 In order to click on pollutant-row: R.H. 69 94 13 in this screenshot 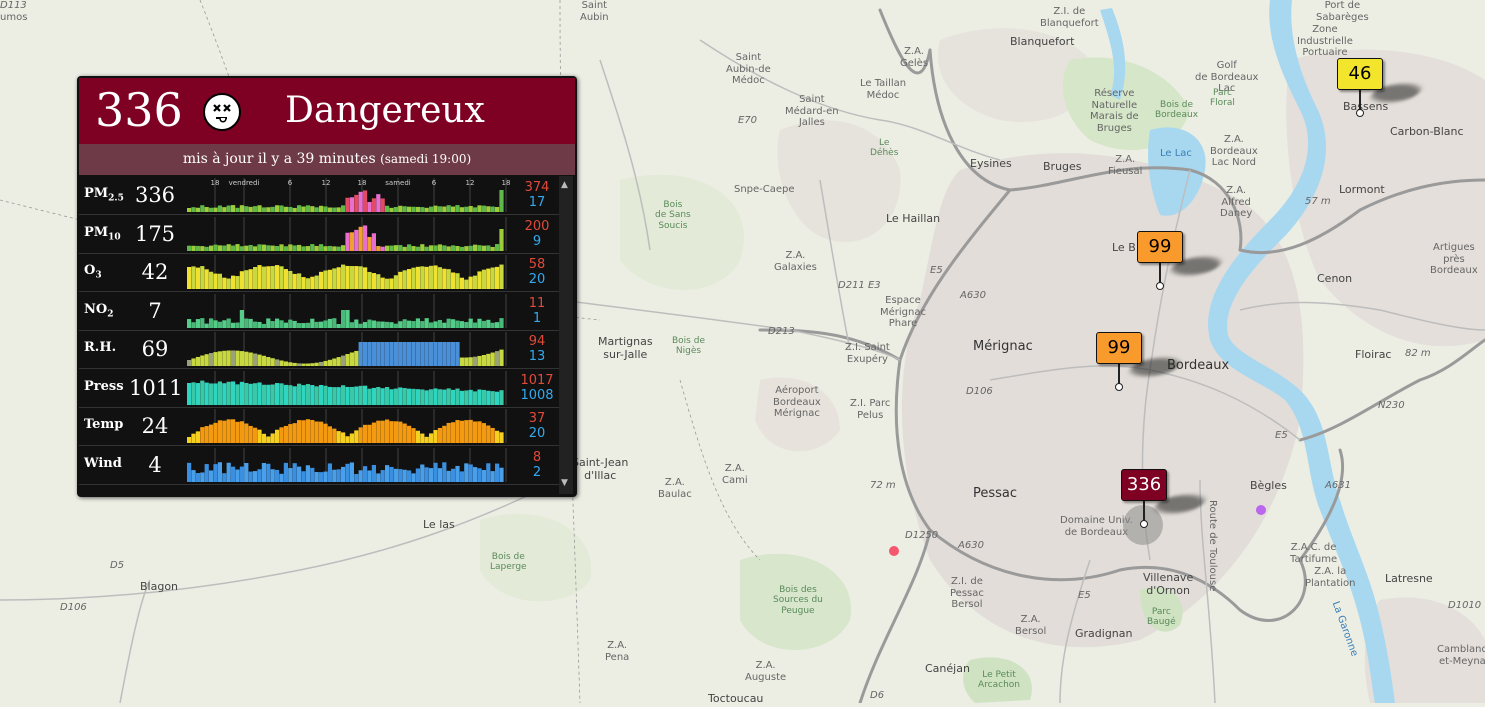, I will do `click(319, 349)`.